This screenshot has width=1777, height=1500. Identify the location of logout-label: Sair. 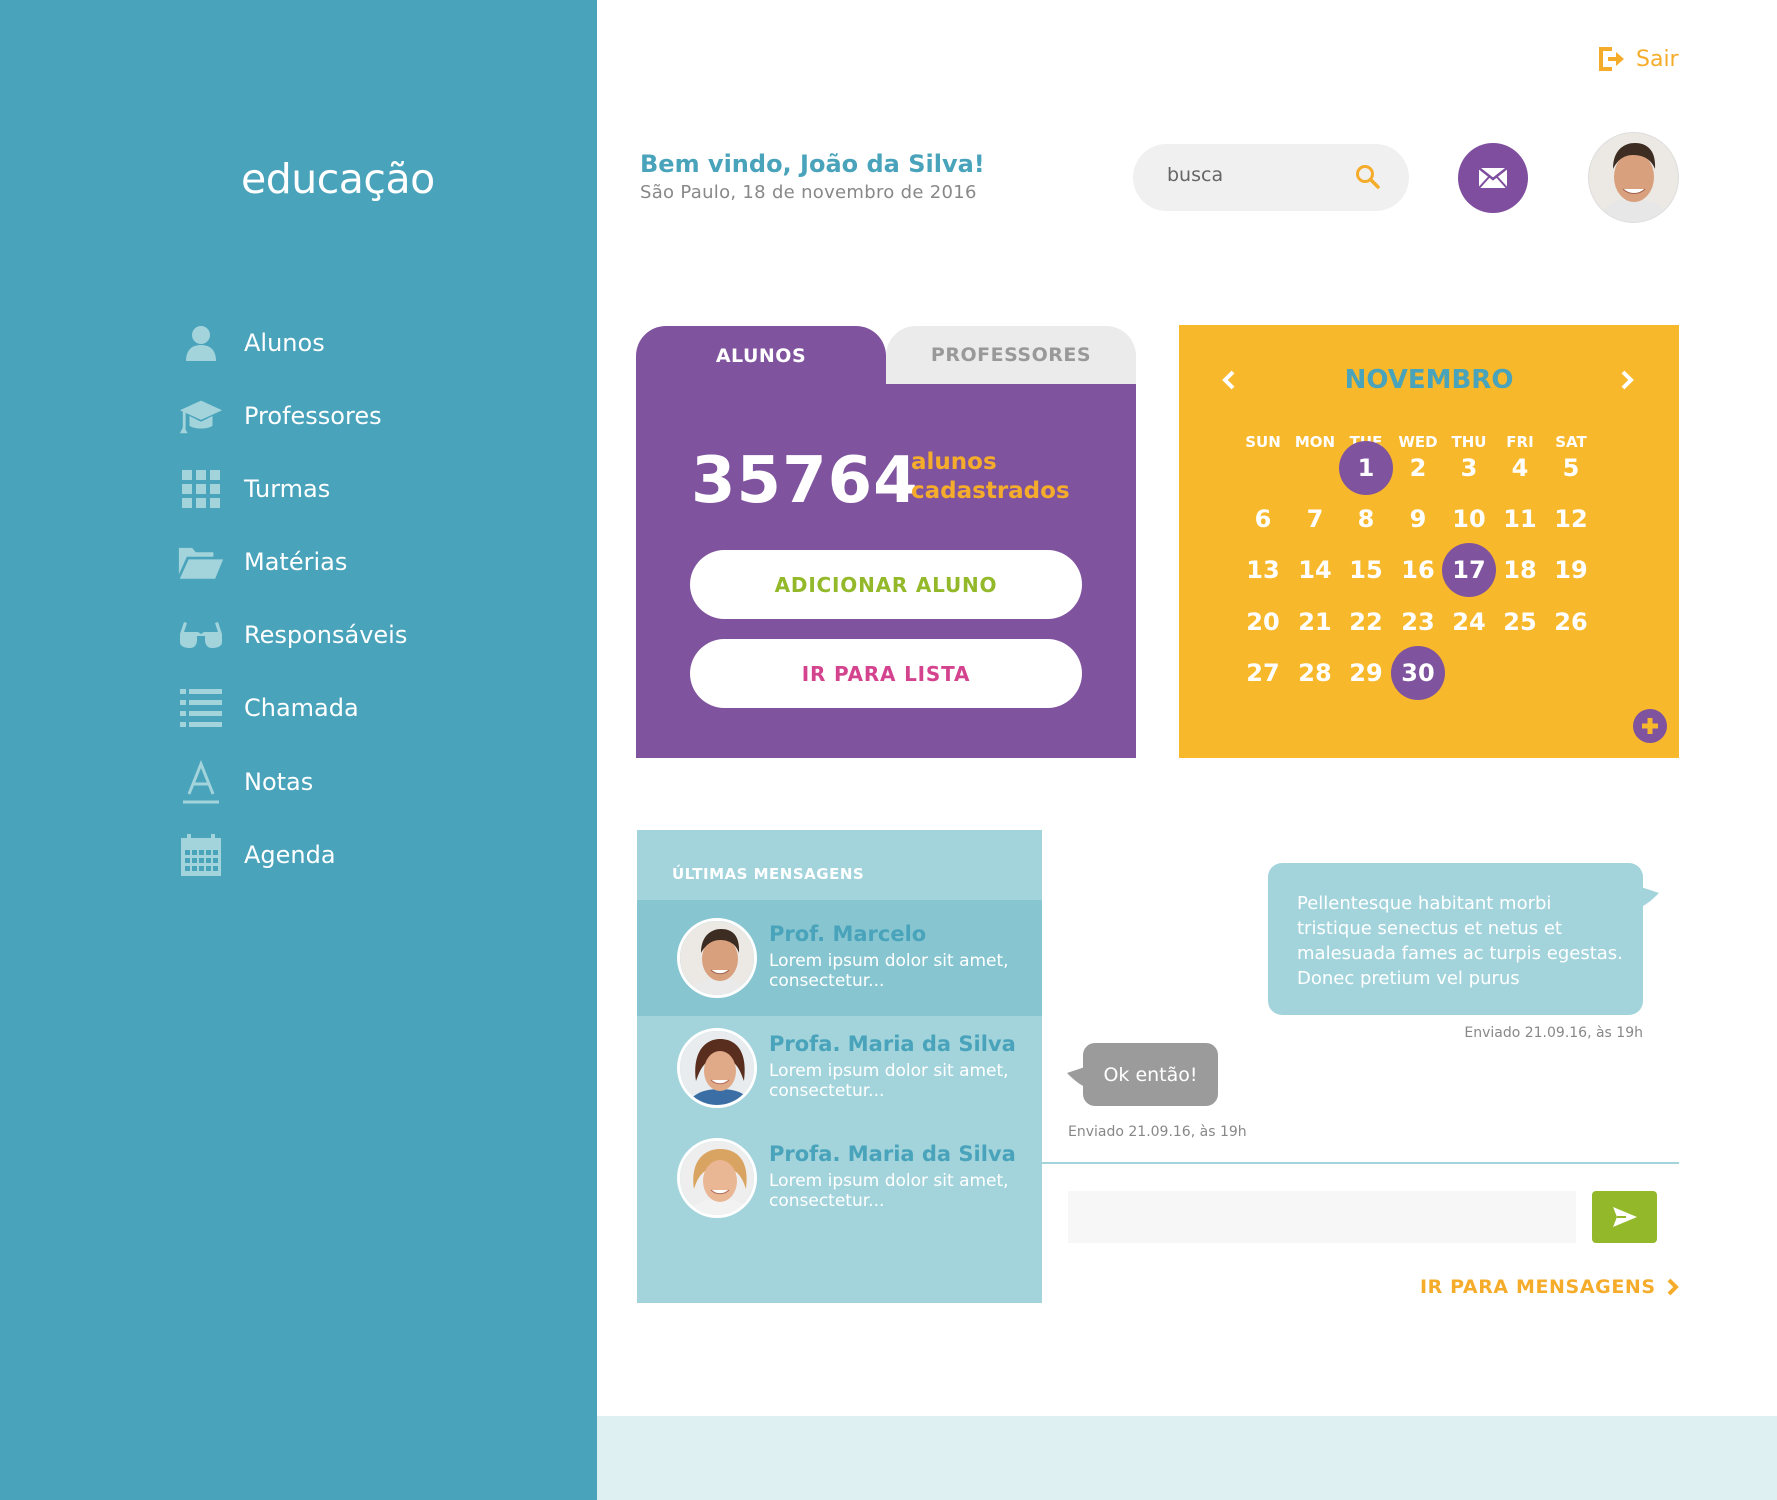
(1657, 59).